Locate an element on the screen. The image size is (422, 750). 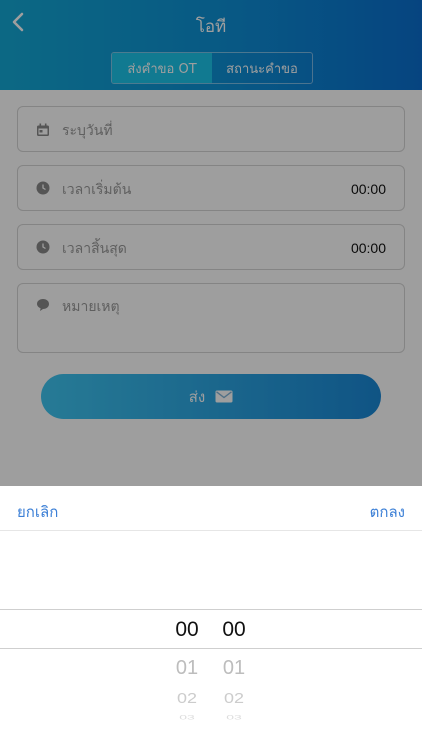
hour-selected: 00 is located at coordinates (187, 630).